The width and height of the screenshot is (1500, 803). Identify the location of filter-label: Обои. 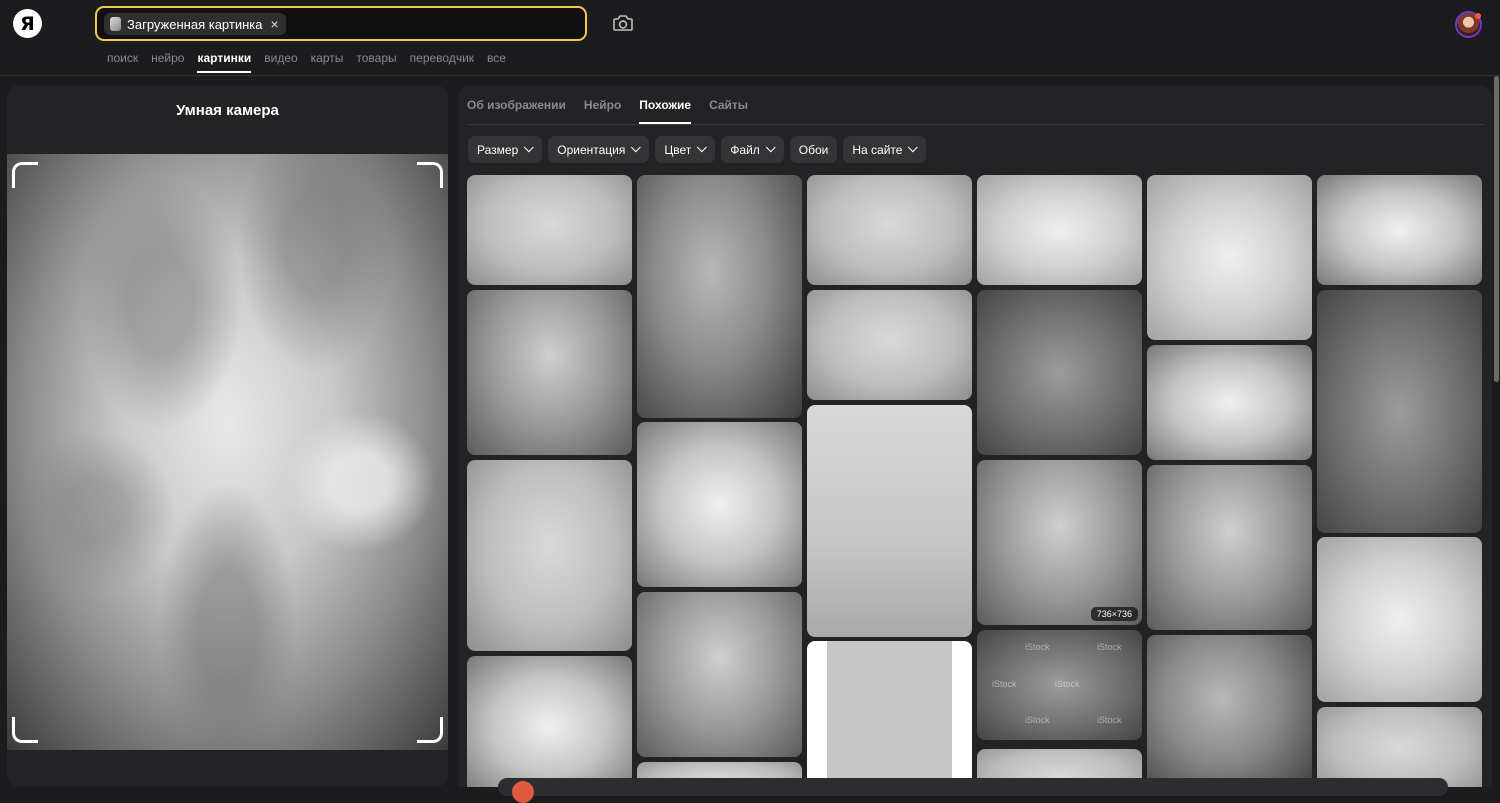
(813, 149).